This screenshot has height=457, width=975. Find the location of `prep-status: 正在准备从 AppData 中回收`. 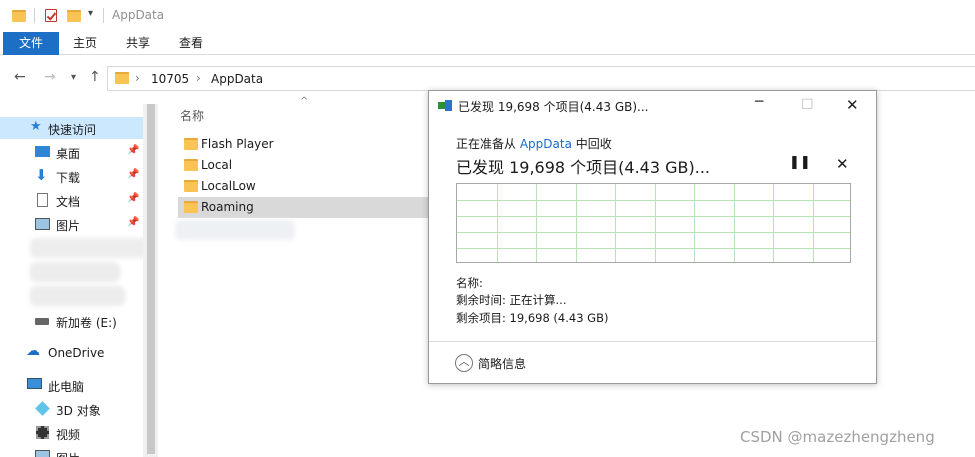

prep-status: 正在准备从 AppData 中回收 is located at coordinates (534, 144).